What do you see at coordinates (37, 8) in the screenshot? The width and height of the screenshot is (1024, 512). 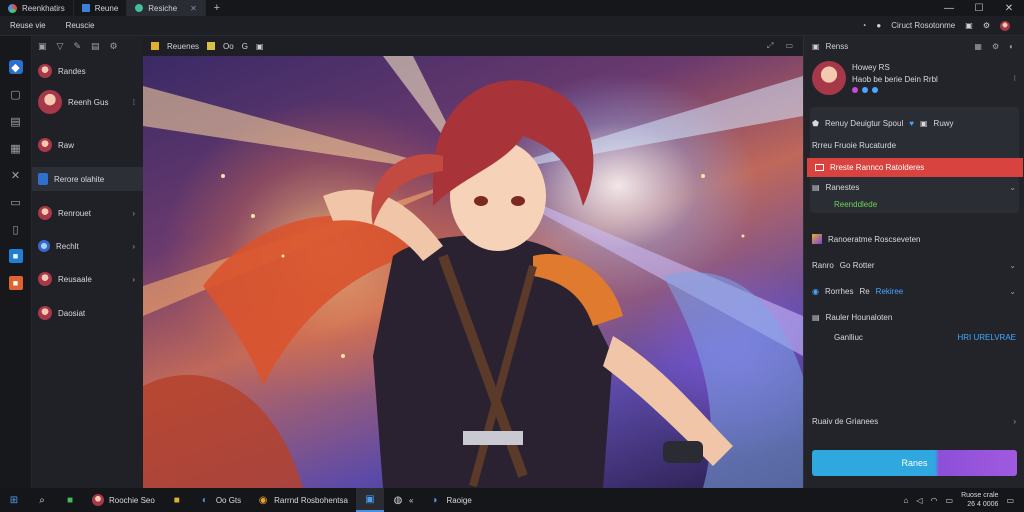 I see `tab-reenkhatirs: Reenkhatirs` at bounding box center [37, 8].